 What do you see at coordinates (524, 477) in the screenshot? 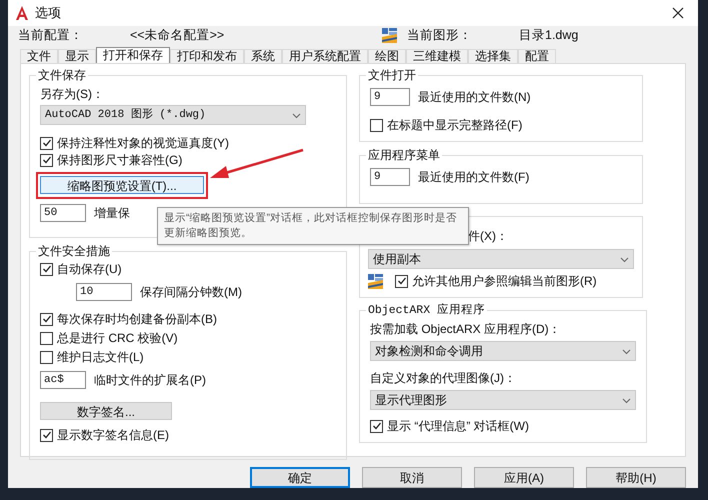
I see `dialog-button: 应用(A)` at bounding box center [524, 477].